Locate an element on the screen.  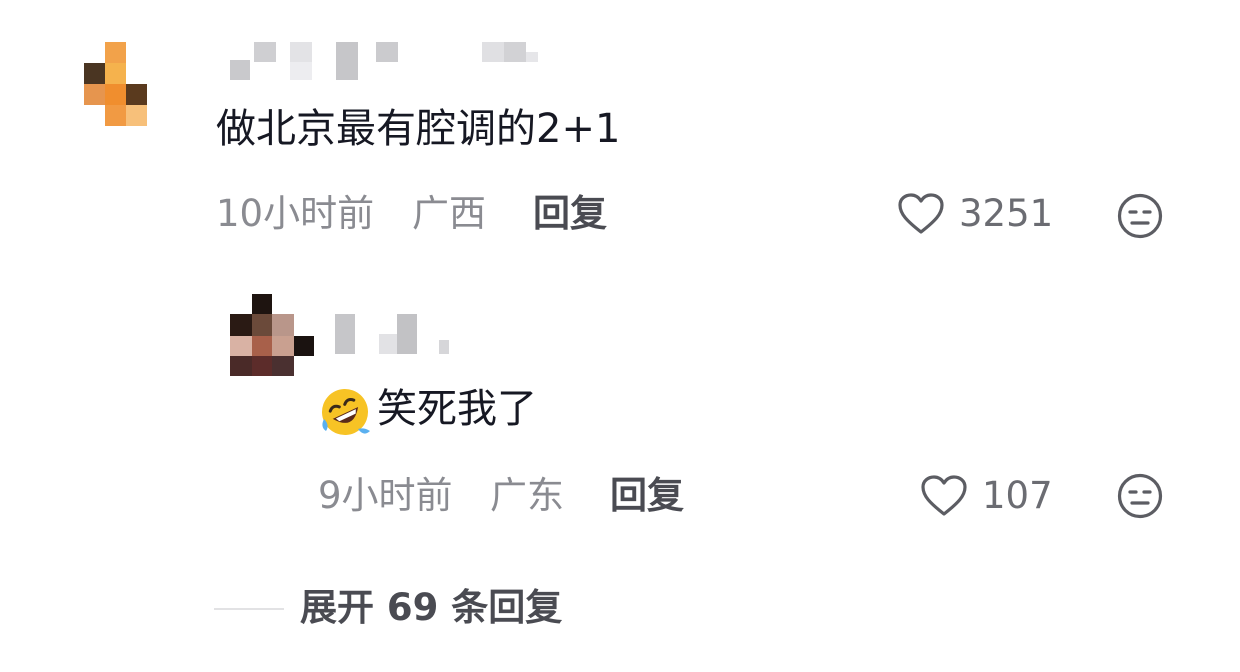
divider is located at coordinates (249, 609).